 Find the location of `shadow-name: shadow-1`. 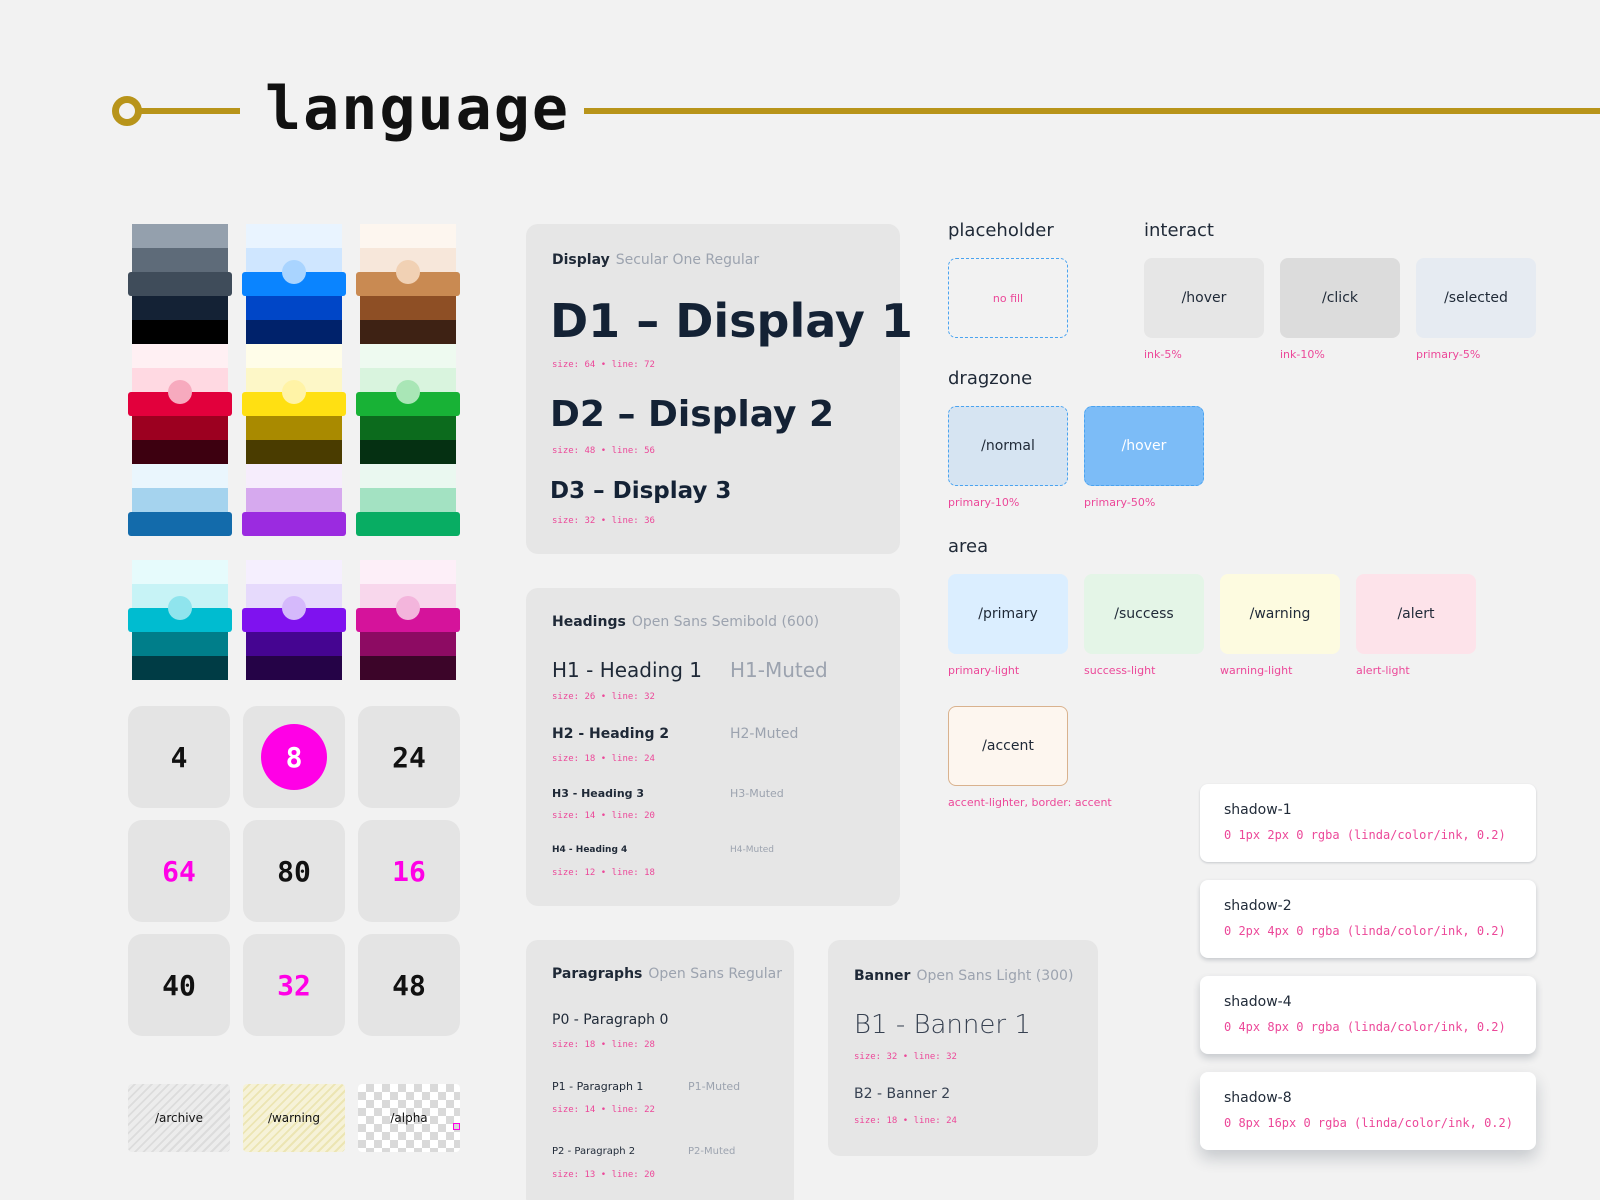

shadow-name: shadow-1 is located at coordinates (1258, 810).